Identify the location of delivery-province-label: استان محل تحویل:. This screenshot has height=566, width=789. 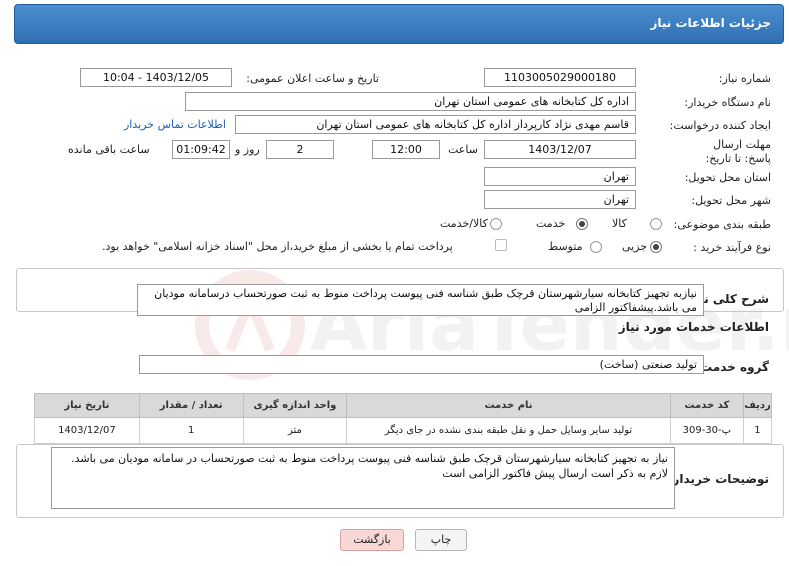
(727, 177).